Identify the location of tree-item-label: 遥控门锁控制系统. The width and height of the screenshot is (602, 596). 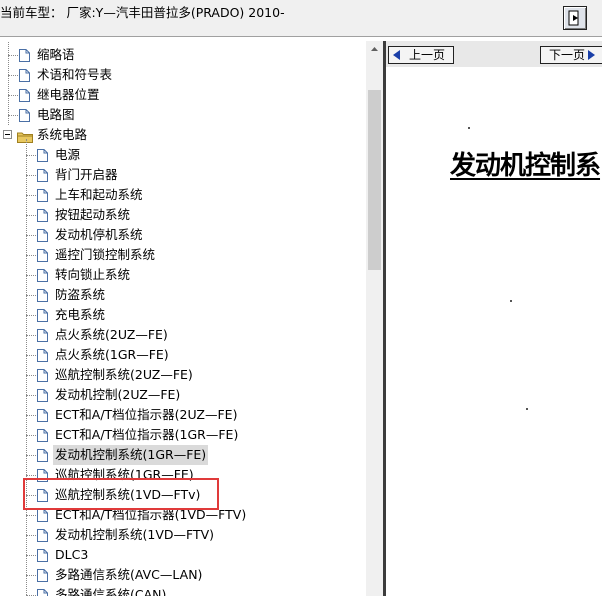
(105, 254).